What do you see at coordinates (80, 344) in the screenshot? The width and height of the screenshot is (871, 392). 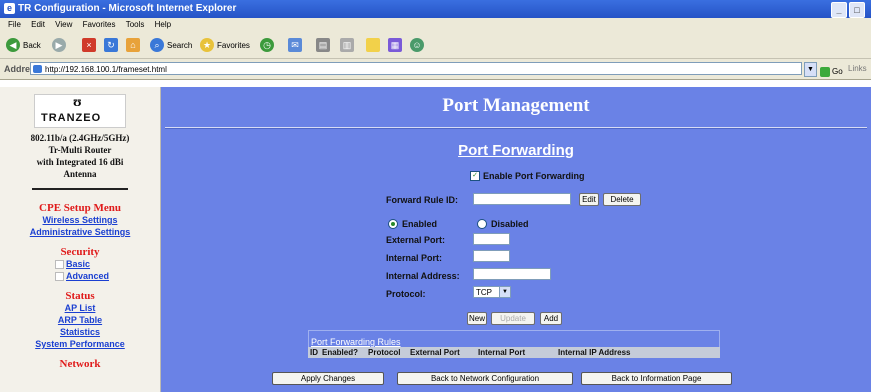 I see `system-performance-link: System Performance` at bounding box center [80, 344].